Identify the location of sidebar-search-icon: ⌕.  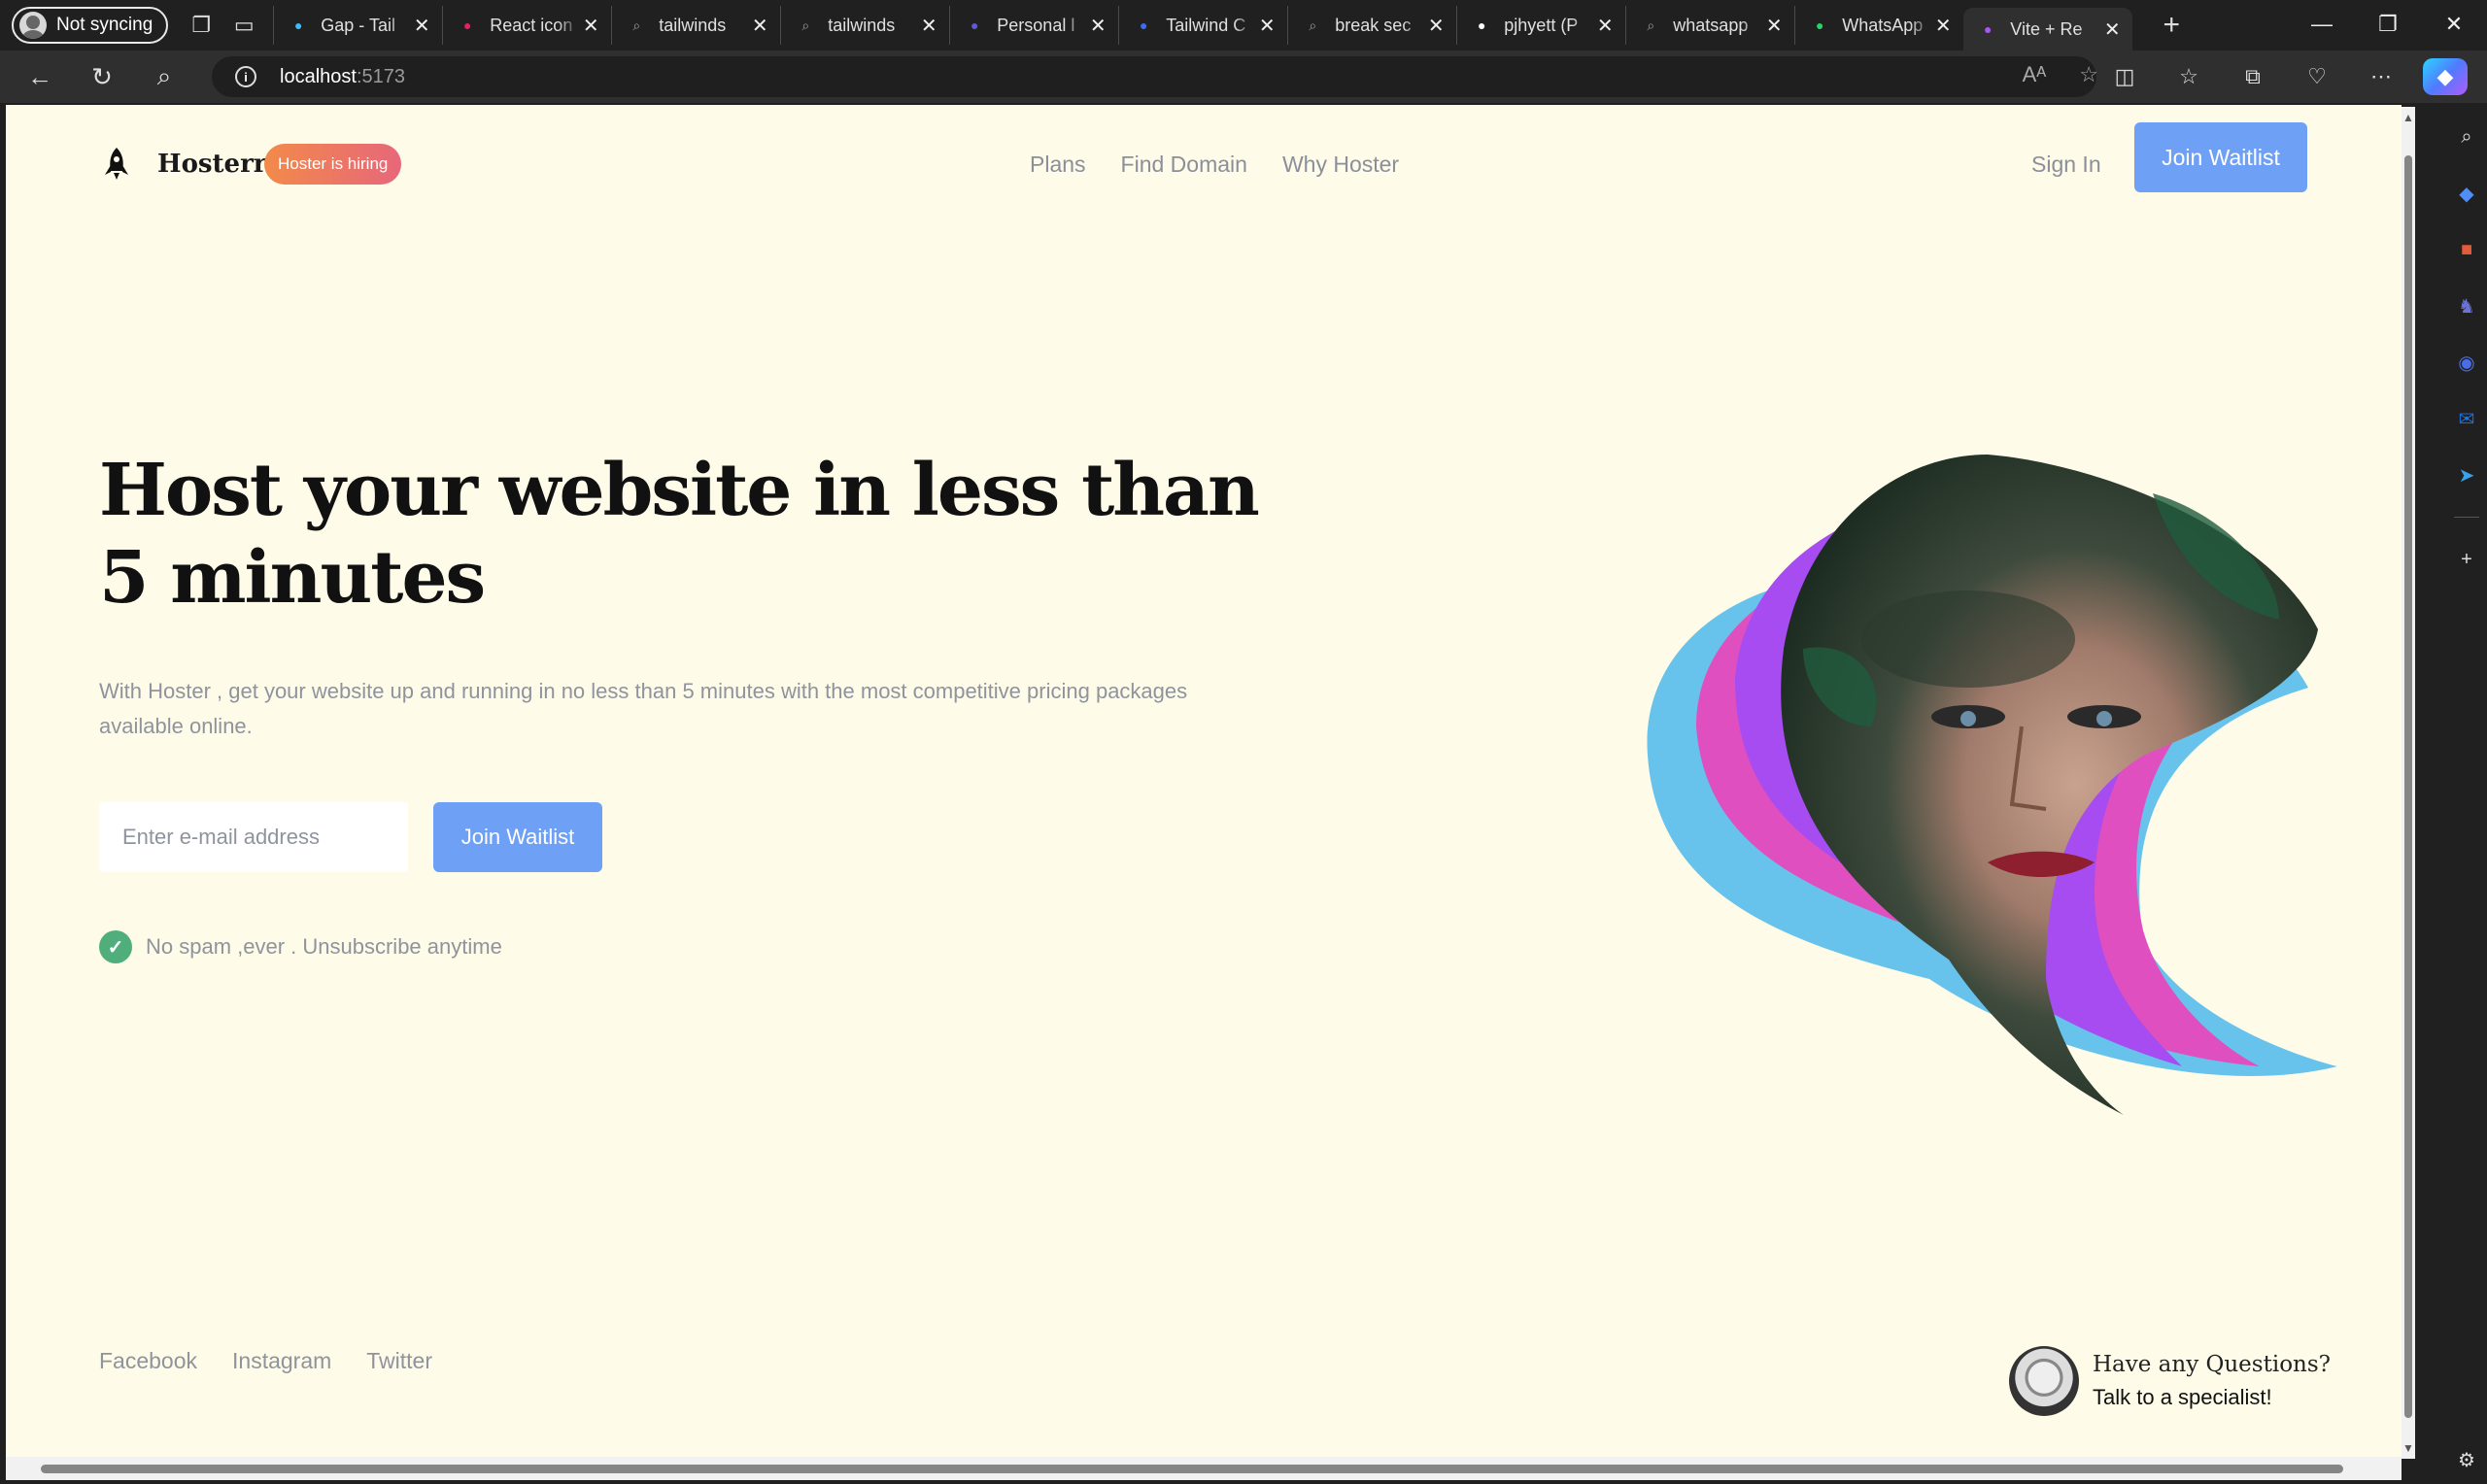
(2466, 137).